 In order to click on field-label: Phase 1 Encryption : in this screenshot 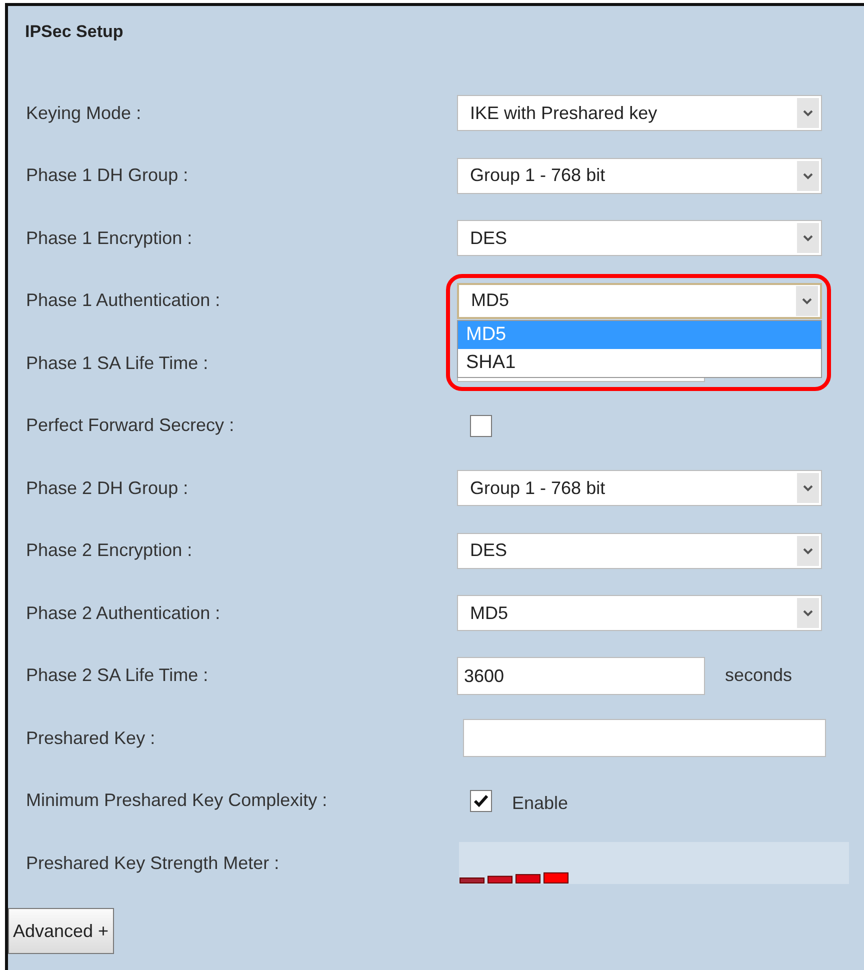, I will do `click(109, 238)`.